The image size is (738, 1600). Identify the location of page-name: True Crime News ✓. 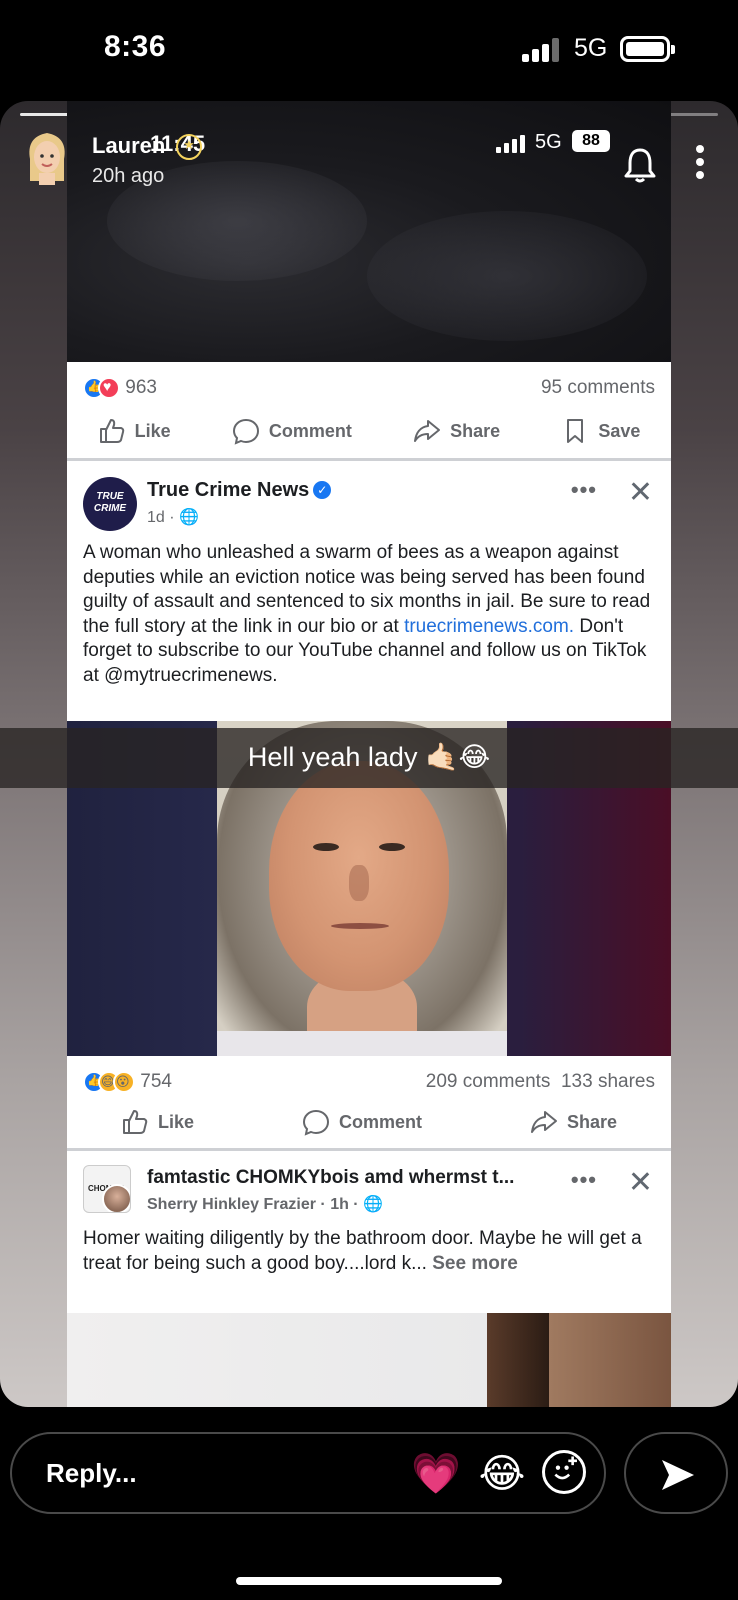
(239, 490).